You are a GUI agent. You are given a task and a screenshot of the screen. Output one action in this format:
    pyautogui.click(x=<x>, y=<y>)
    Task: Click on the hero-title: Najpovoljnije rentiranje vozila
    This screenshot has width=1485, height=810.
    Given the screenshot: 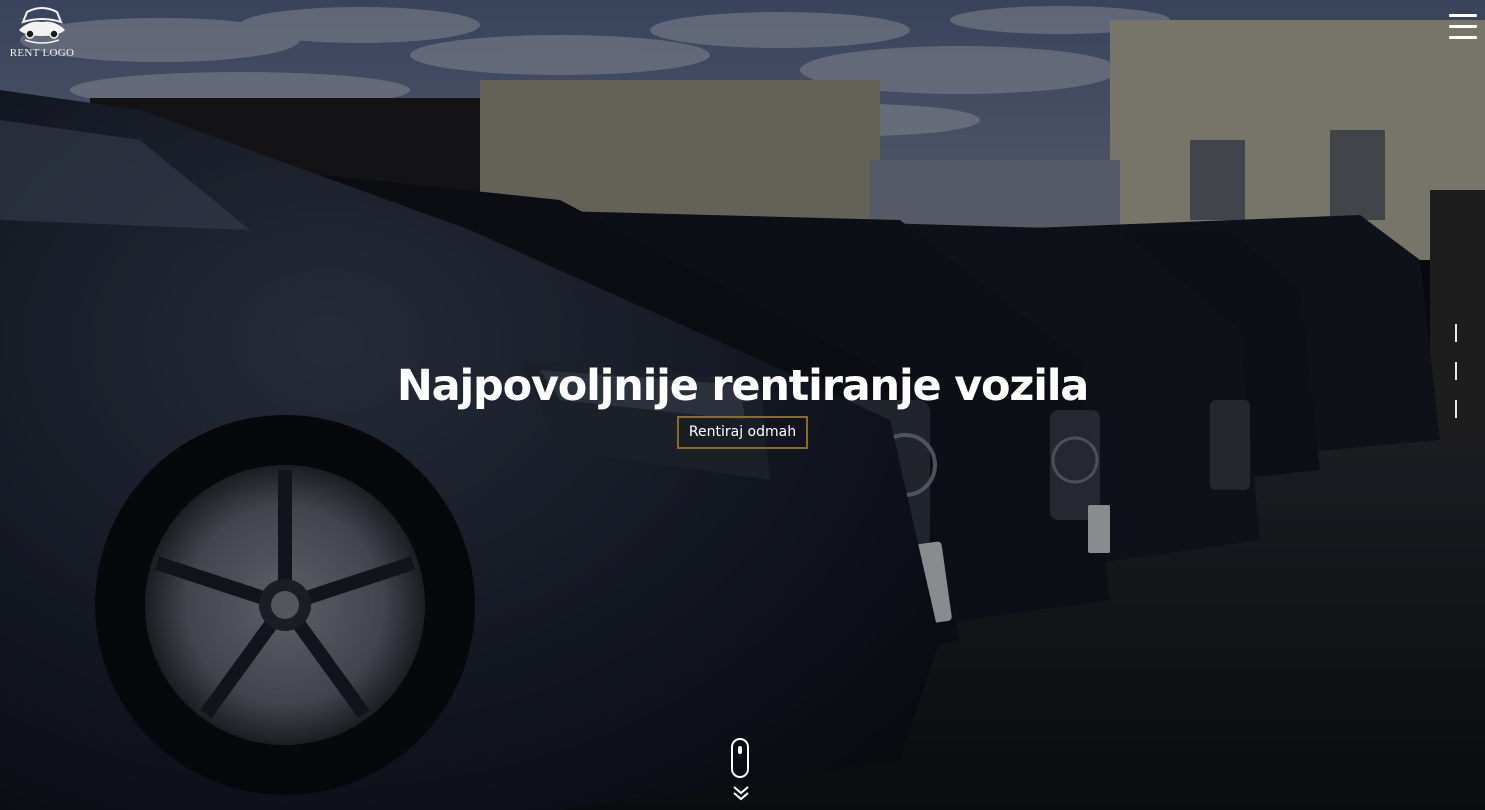 What is the action you would take?
    pyautogui.click(x=742, y=386)
    